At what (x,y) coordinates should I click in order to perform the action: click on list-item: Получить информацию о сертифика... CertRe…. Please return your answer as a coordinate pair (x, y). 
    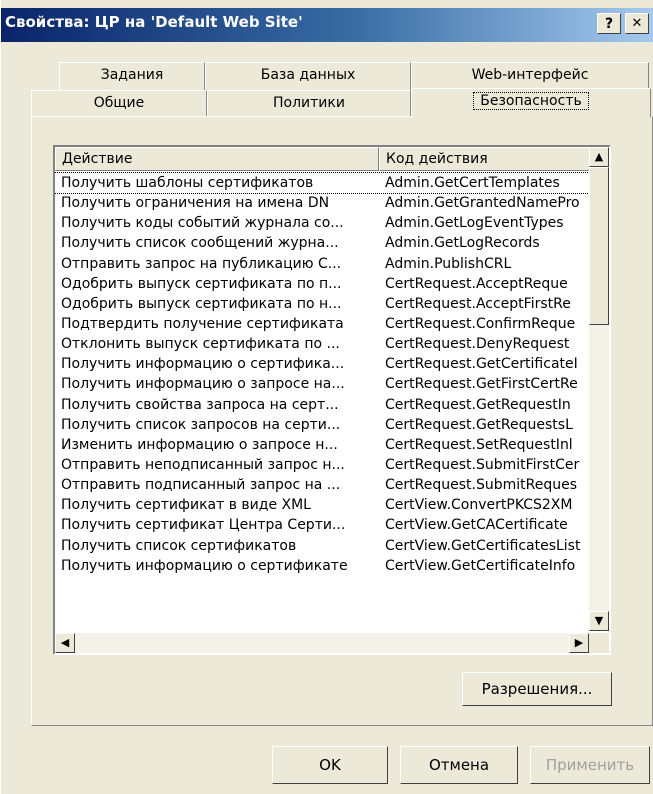
    Looking at the image, I should click on (323, 364).